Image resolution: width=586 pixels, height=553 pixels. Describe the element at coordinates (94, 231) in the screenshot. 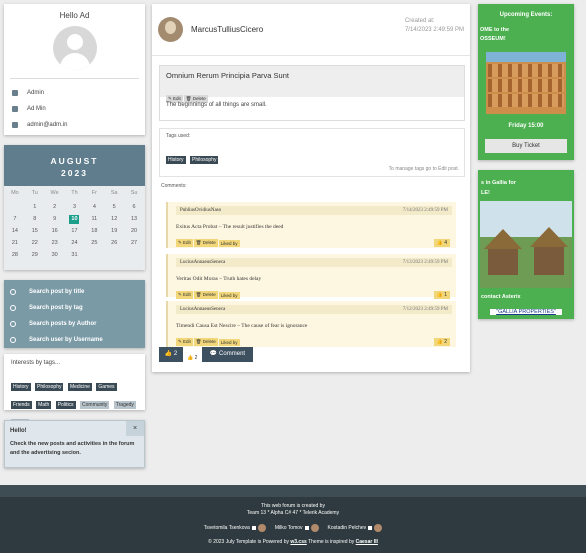

I see `calendar-day: 18` at that location.